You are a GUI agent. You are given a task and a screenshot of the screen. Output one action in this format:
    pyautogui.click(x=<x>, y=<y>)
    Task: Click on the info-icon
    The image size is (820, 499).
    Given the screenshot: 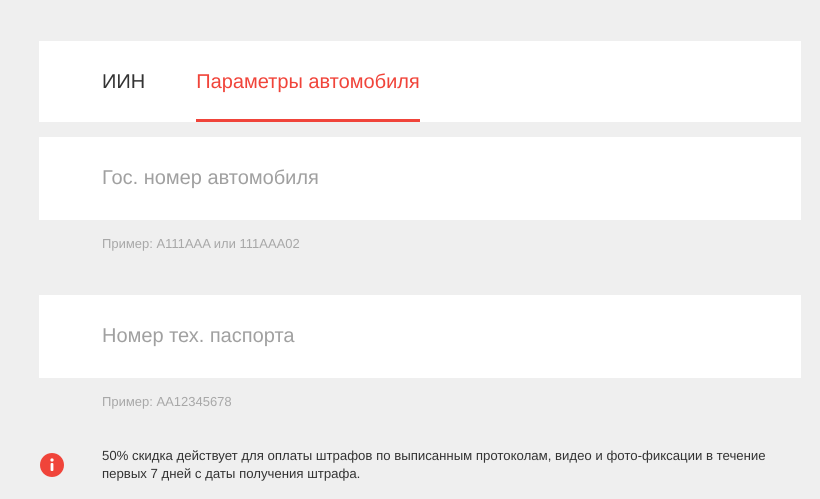 What is the action you would take?
    pyautogui.click(x=52, y=465)
    